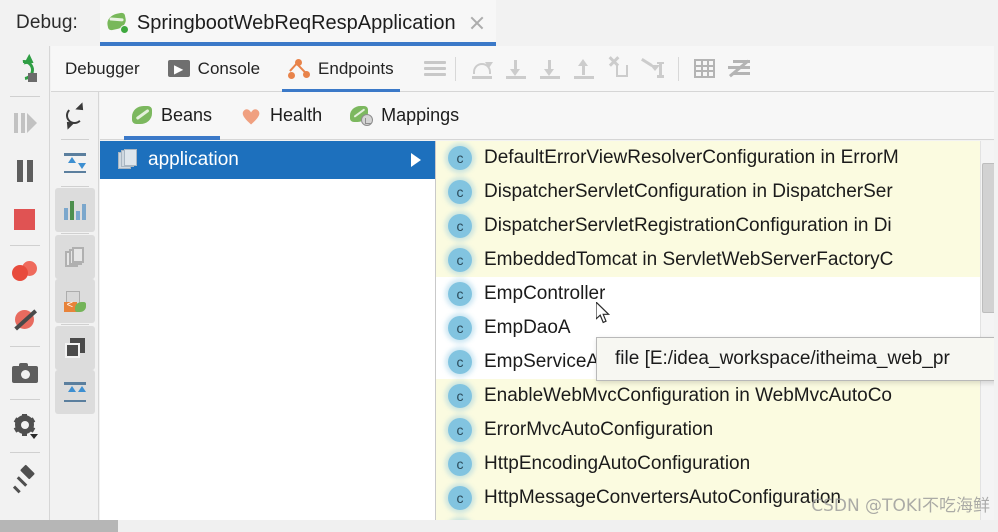  What do you see at coordinates (499, 526) in the screenshot?
I see `horizontal-scrollbar-track` at bounding box center [499, 526].